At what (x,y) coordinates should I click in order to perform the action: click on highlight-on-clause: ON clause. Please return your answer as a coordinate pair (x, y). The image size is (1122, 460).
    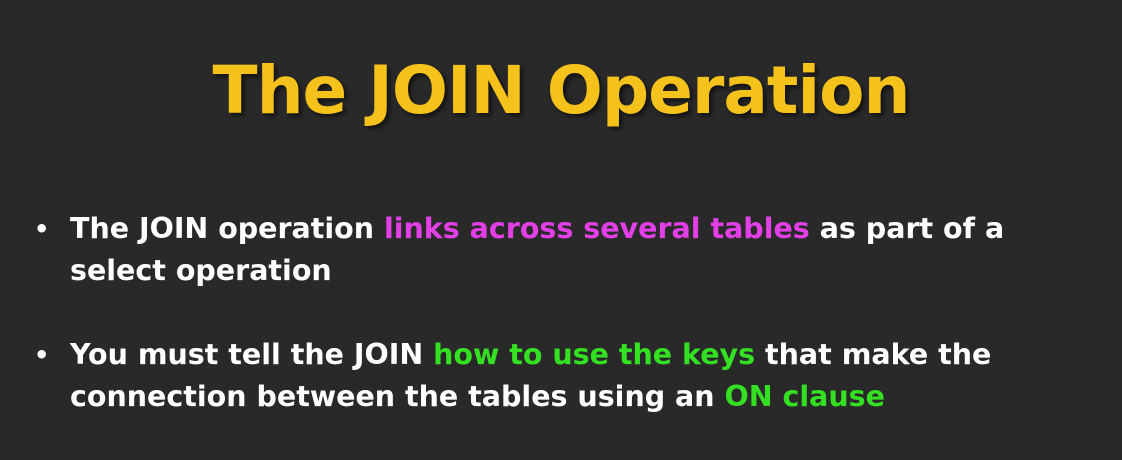
    Looking at the image, I should click on (804, 396).